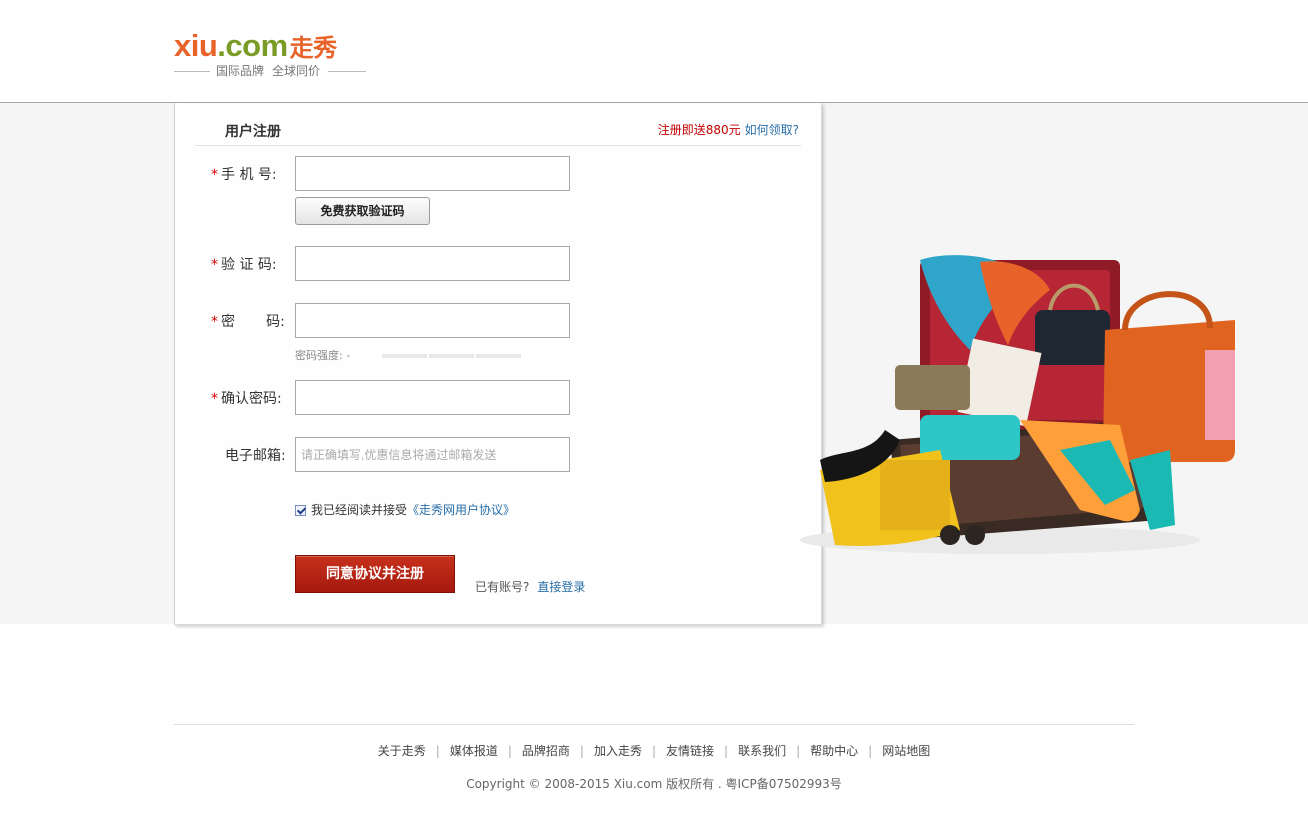  What do you see at coordinates (270, 71) in the screenshot?
I see `logo-slogan: 国际品牌 全球同价` at bounding box center [270, 71].